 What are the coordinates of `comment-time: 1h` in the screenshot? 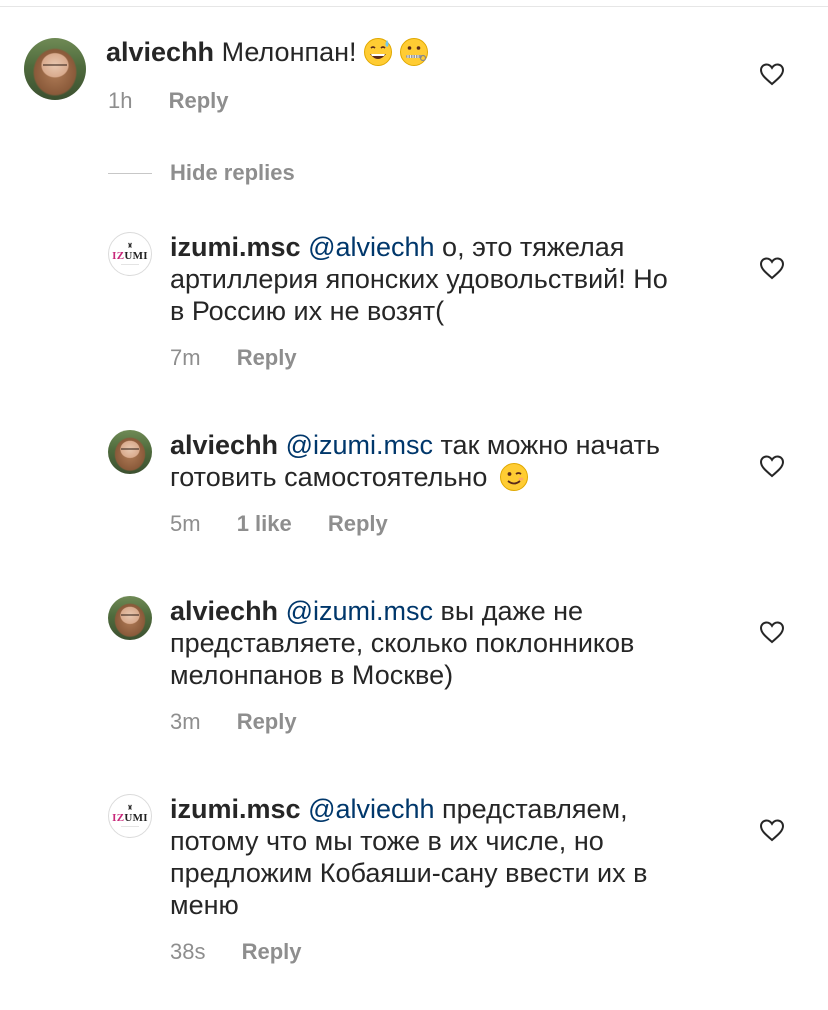 It's located at (120, 100).